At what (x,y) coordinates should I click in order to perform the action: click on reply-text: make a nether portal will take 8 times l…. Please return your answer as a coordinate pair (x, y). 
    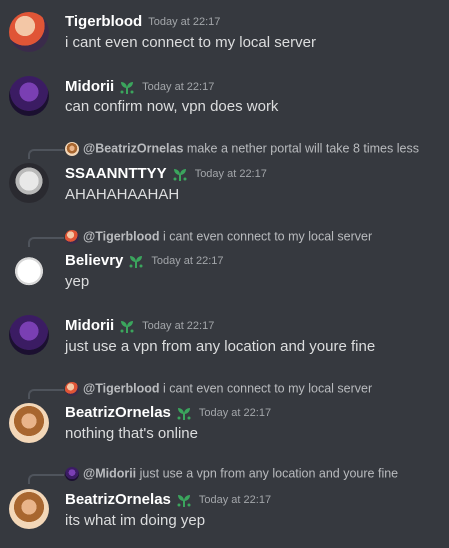
    Looking at the image, I should click on (302, 148).